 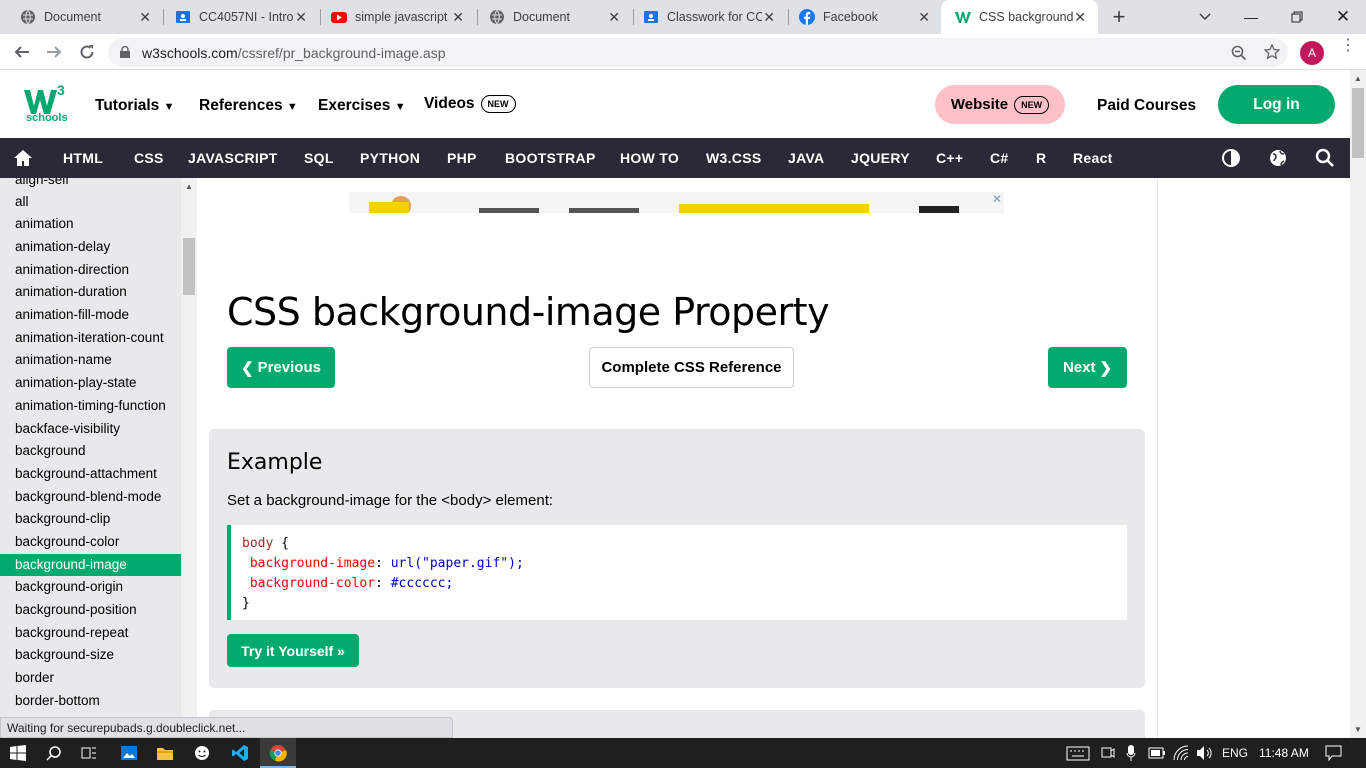 I want to click on page-scroll-thumb, so click(x=1358, y=123).